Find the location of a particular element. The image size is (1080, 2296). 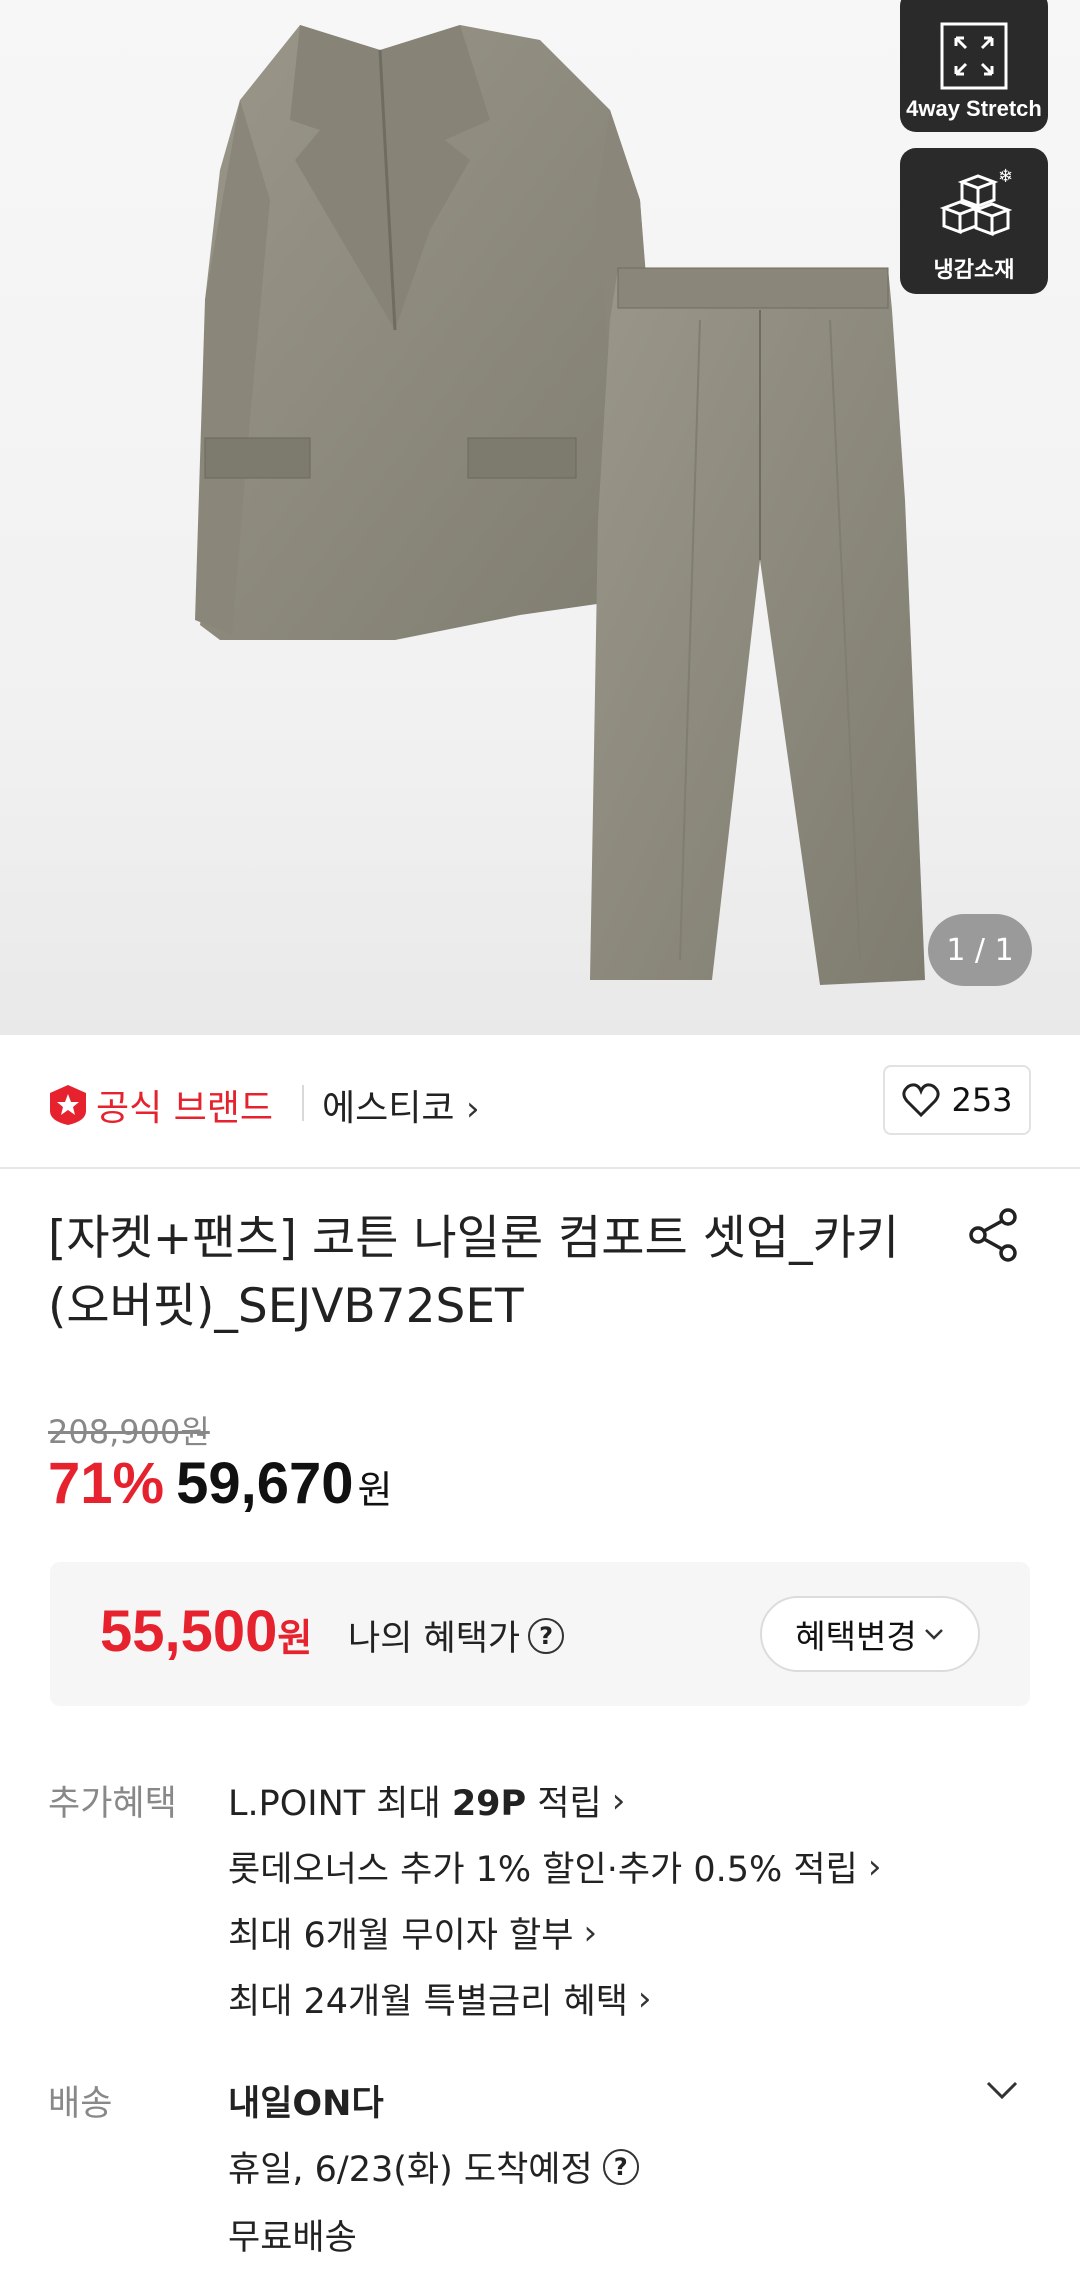

benefit-label: 나의 혜택가 ? is located at coordinates (456, 1635).